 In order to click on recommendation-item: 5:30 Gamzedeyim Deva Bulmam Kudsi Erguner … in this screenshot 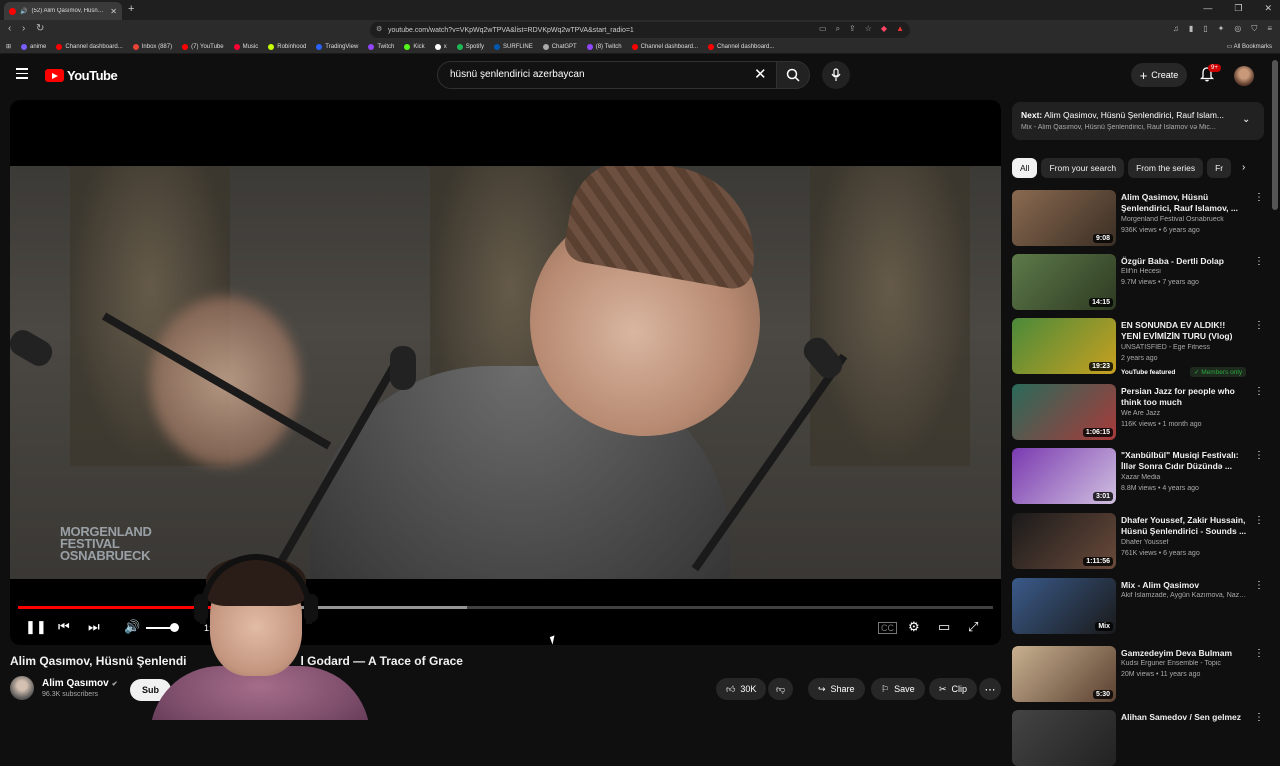, I will do `click(1138, 674)`.